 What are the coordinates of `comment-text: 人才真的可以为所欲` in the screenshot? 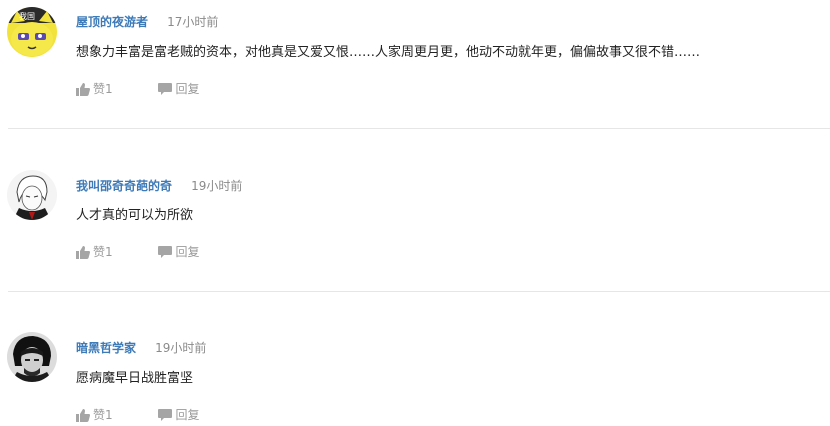 It's located at (135, 215).